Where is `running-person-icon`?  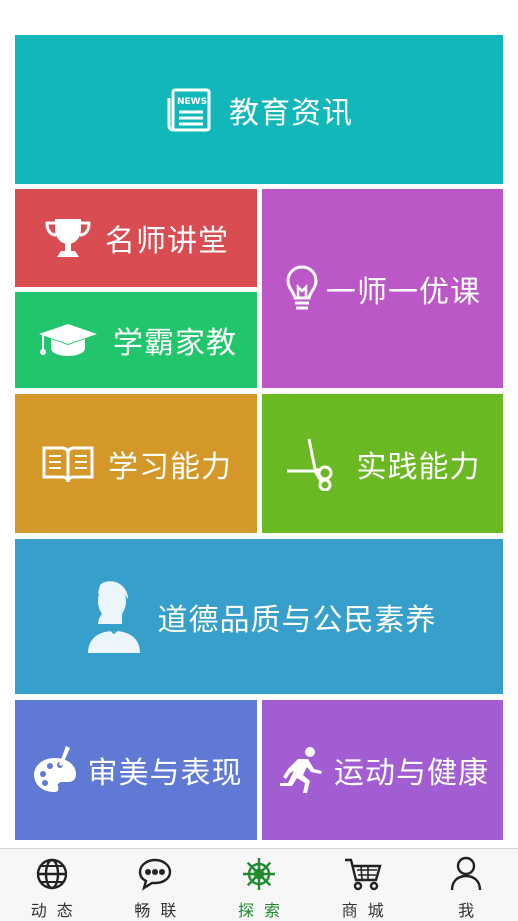
running-person-icon is located at coordinates (300, 770).